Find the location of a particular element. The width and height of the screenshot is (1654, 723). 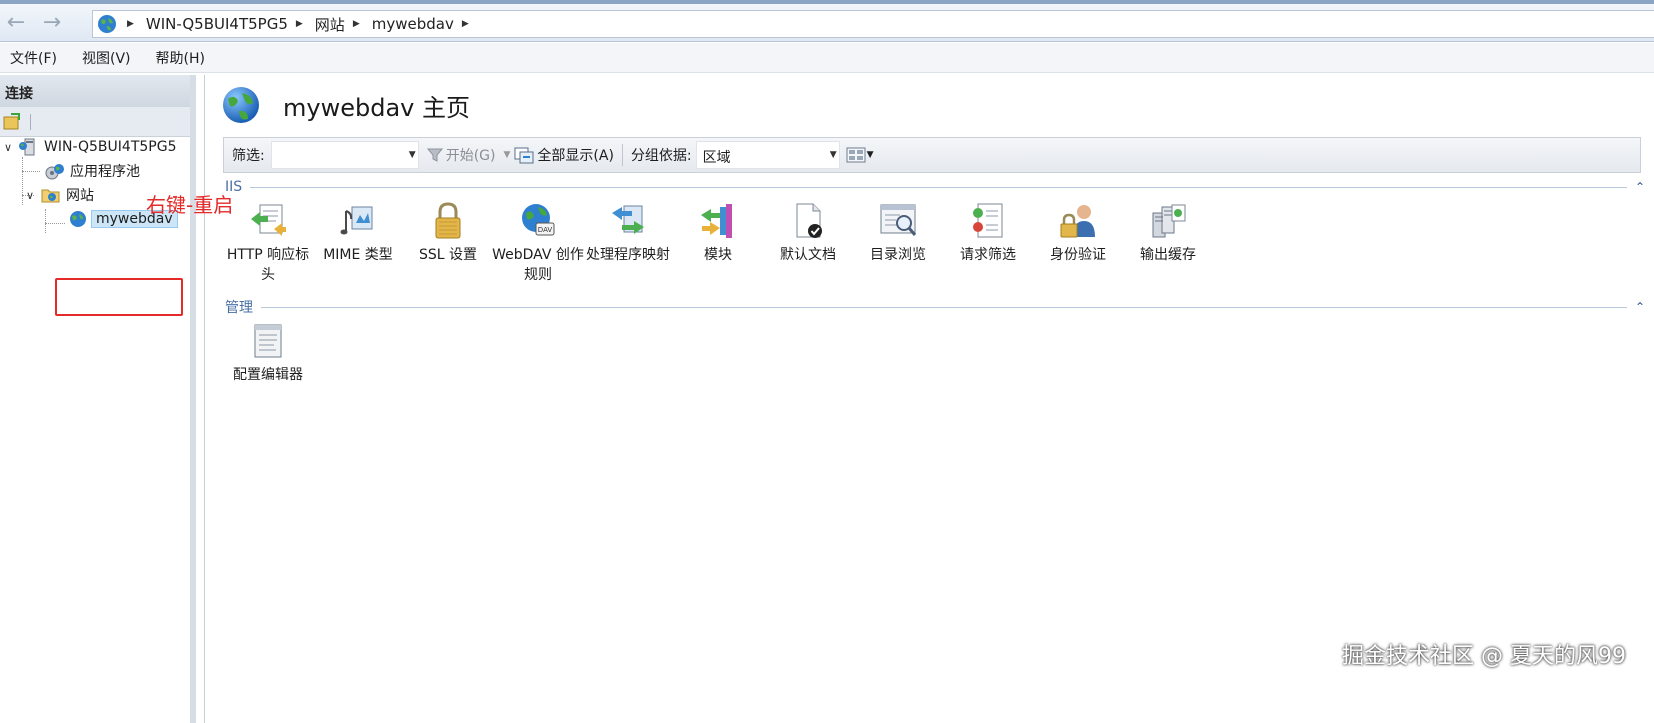

feature-request-filtering: 请求筛选 is located at coordinates (988, 243).